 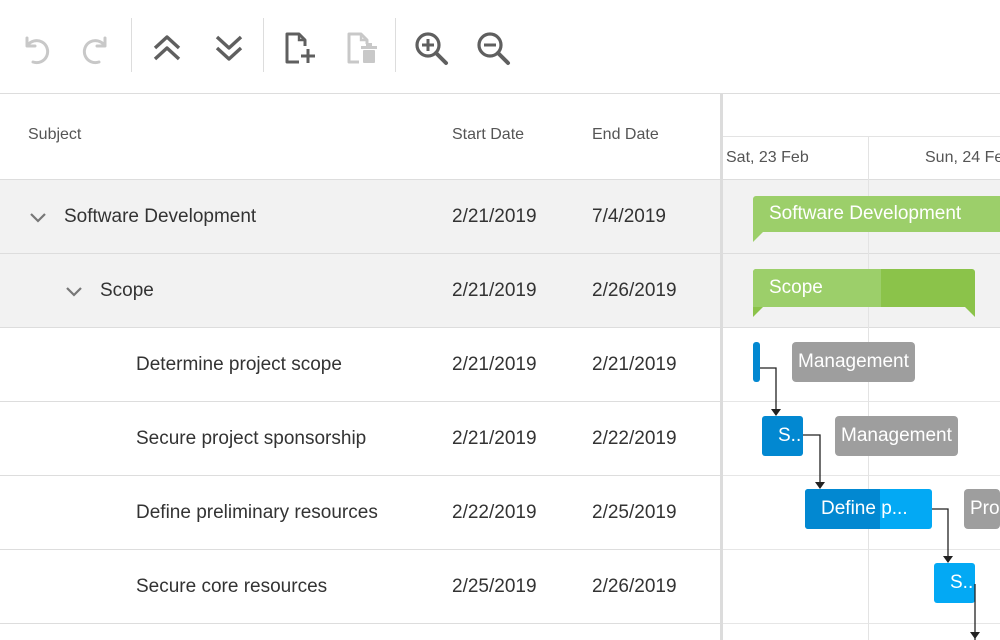 I want to click on zoom-in-icon, so click(x=431, y=48).